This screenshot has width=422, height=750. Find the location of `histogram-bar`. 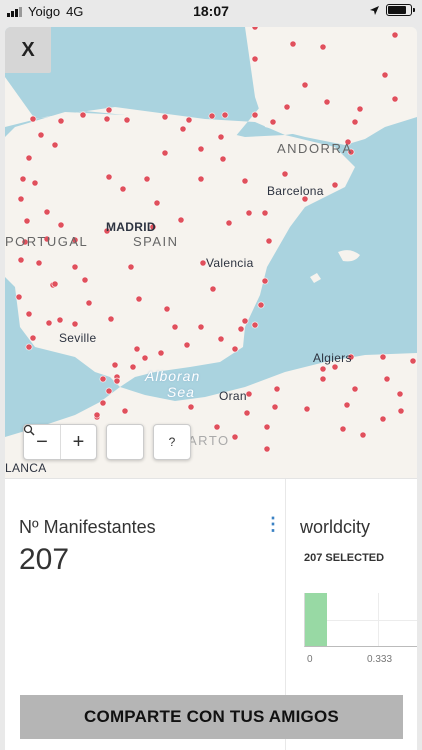

histogram-bar is located at coordinates (316, 619).